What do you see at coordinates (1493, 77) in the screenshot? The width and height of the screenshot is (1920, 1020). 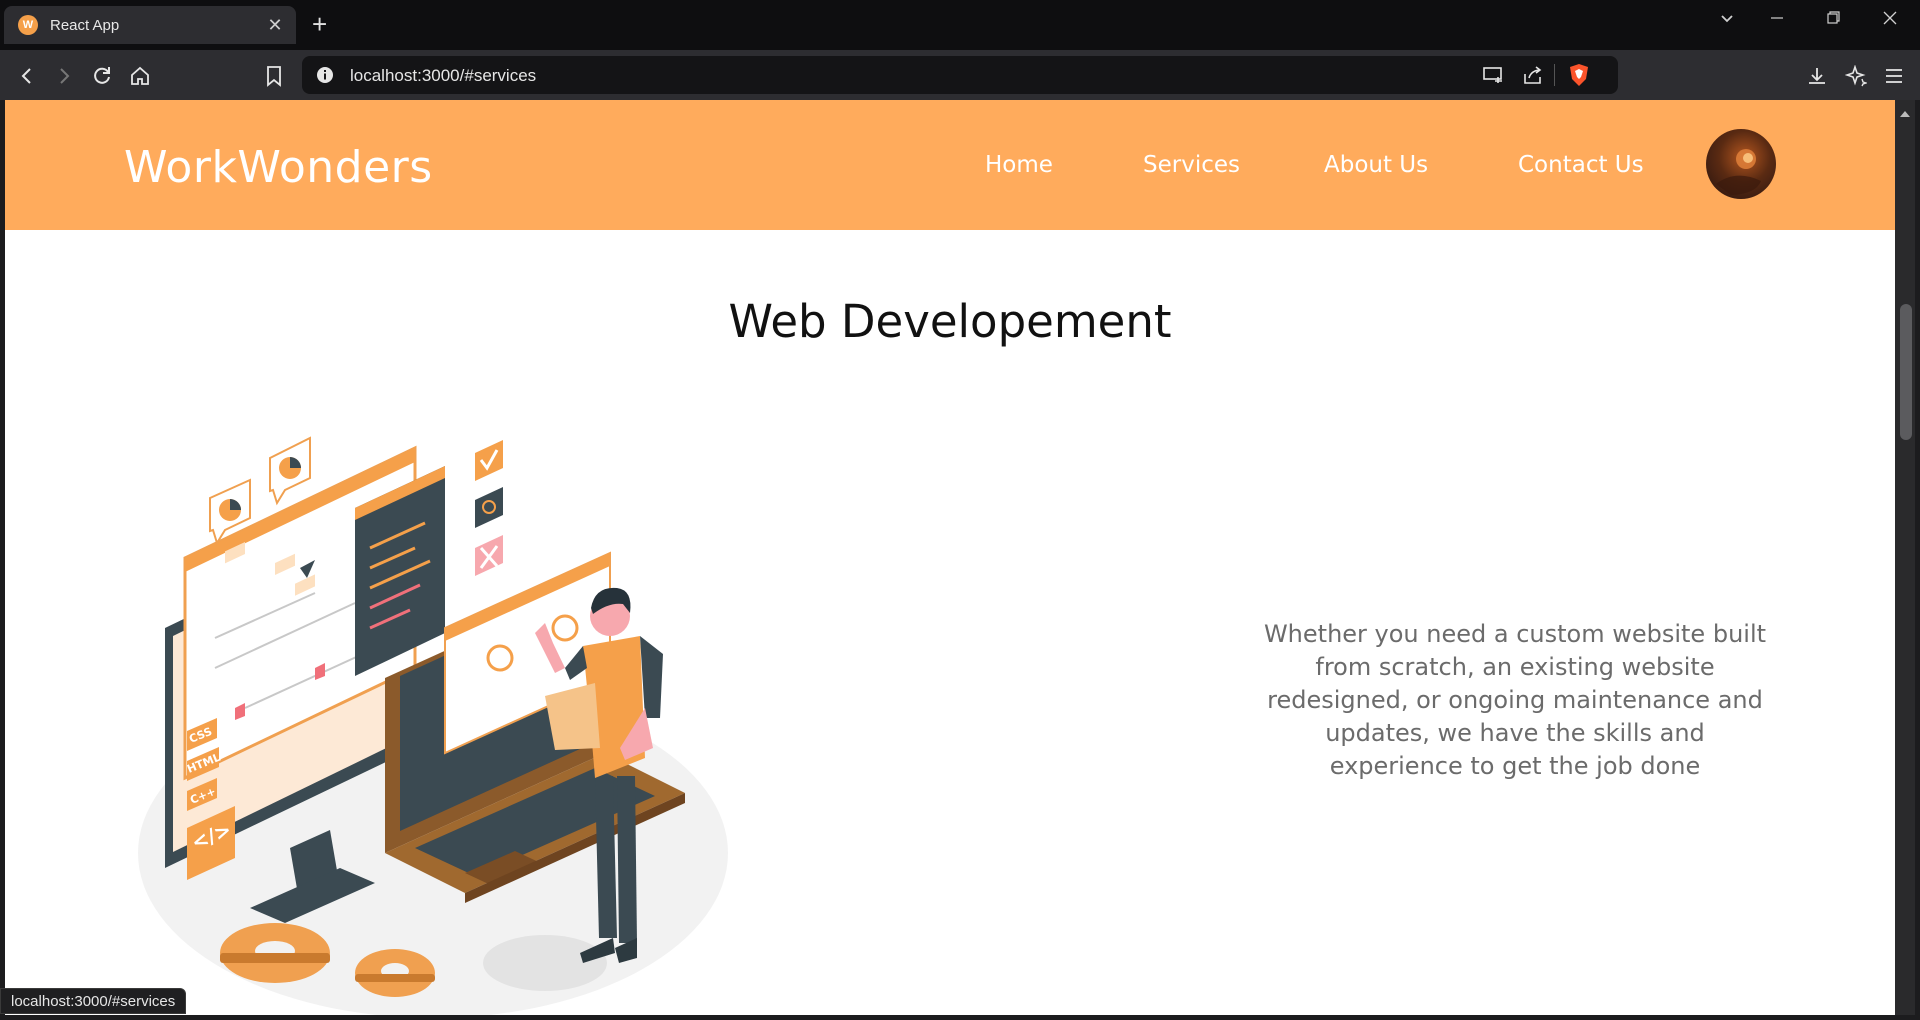 I see `cast-icon` at bounding box center [1493, 77].